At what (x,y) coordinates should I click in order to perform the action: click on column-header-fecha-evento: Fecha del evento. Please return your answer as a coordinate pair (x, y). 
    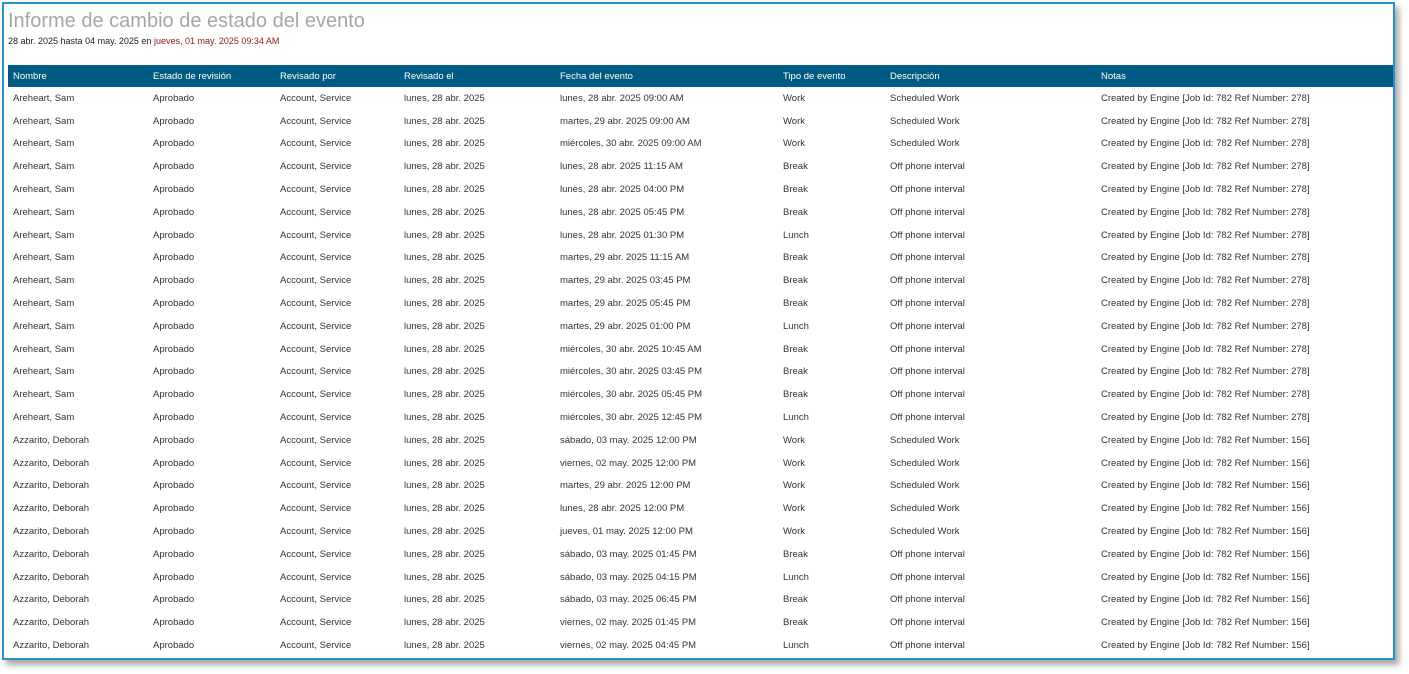
    Looking at the image, I should click on (666, 76).